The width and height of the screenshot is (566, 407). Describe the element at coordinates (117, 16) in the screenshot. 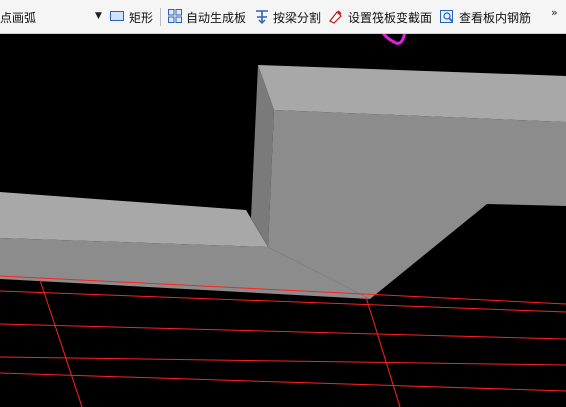

I see `rectangle-icon` at that location.